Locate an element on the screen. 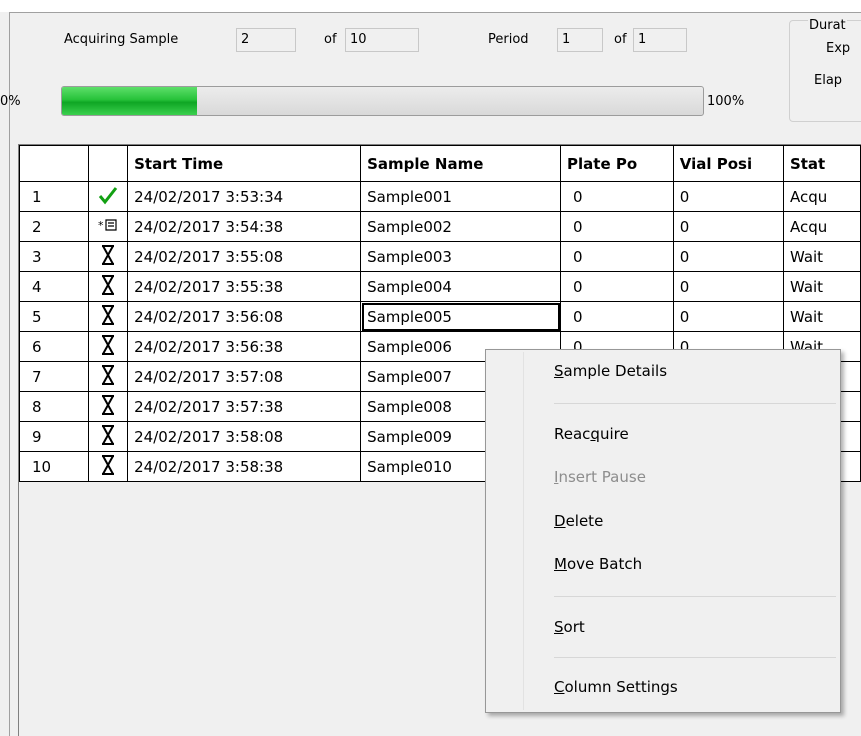  current-sample-field: 2 is located at coordinates (266, 40).